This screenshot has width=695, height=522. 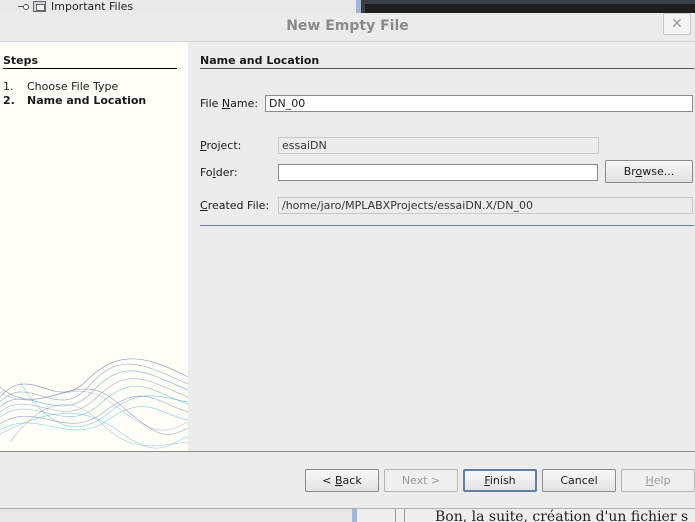 What do you see at coordinates (421, 480) in the screenshot?
I see `next-button: Next >` at bounding box center [421, 480].